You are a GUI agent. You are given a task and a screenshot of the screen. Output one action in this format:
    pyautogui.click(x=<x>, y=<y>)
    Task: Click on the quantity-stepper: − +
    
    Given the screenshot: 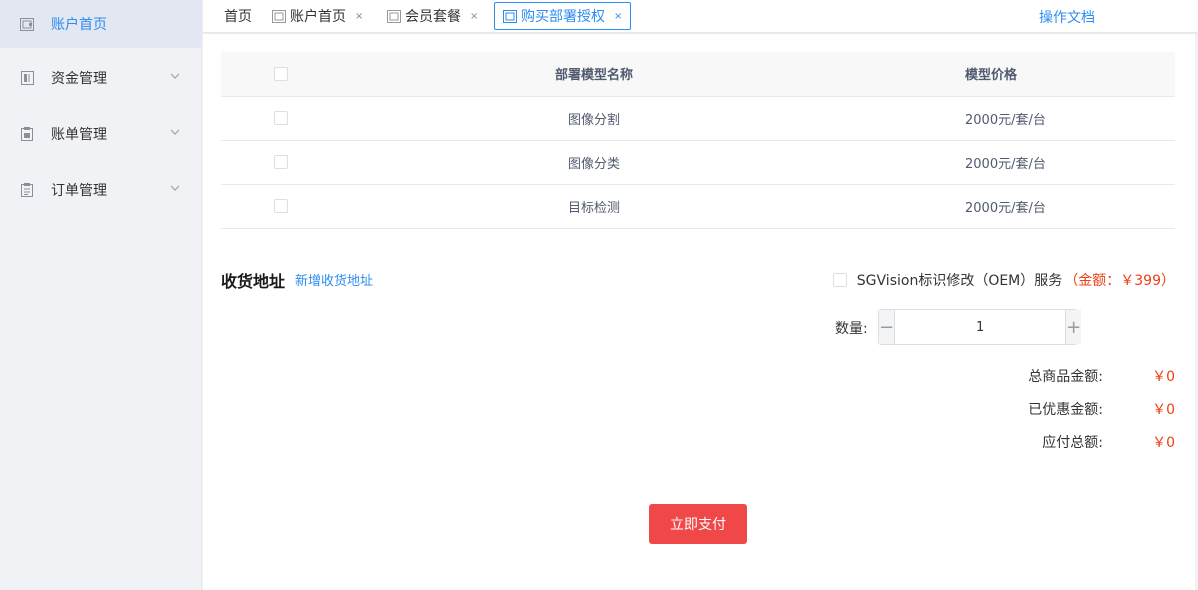 What is the action you would take?
    pyautogui.click(x=980, y=327)
    